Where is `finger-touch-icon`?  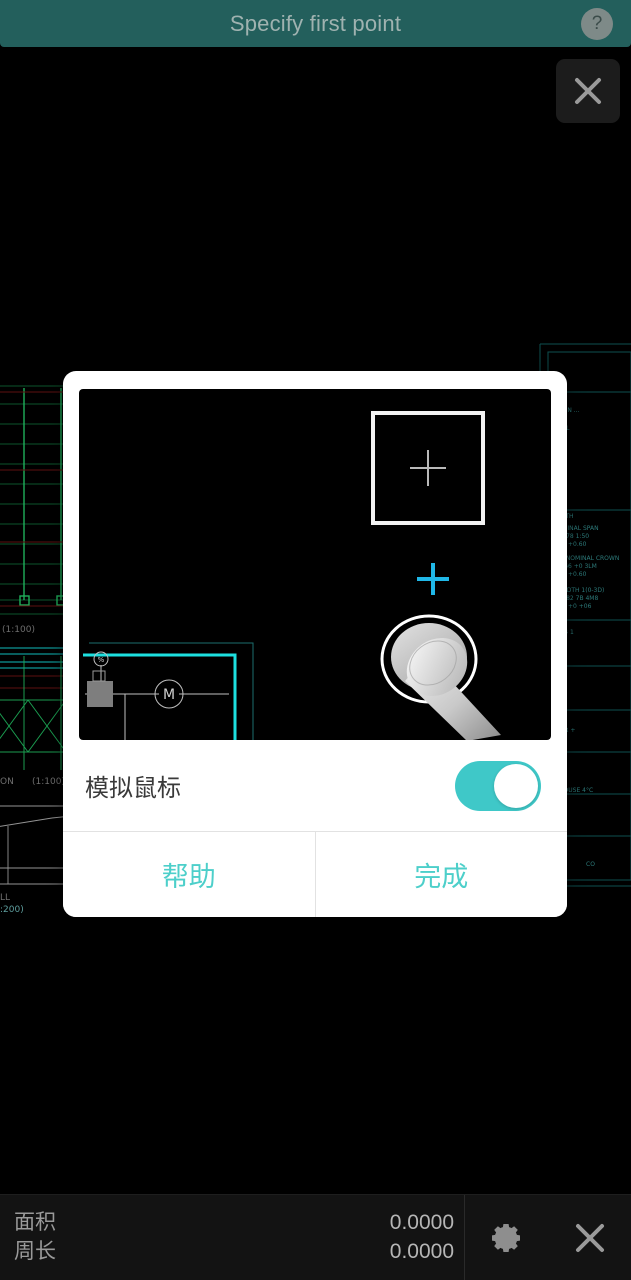 finger-touch-icon is located at coordinates (440, 677).